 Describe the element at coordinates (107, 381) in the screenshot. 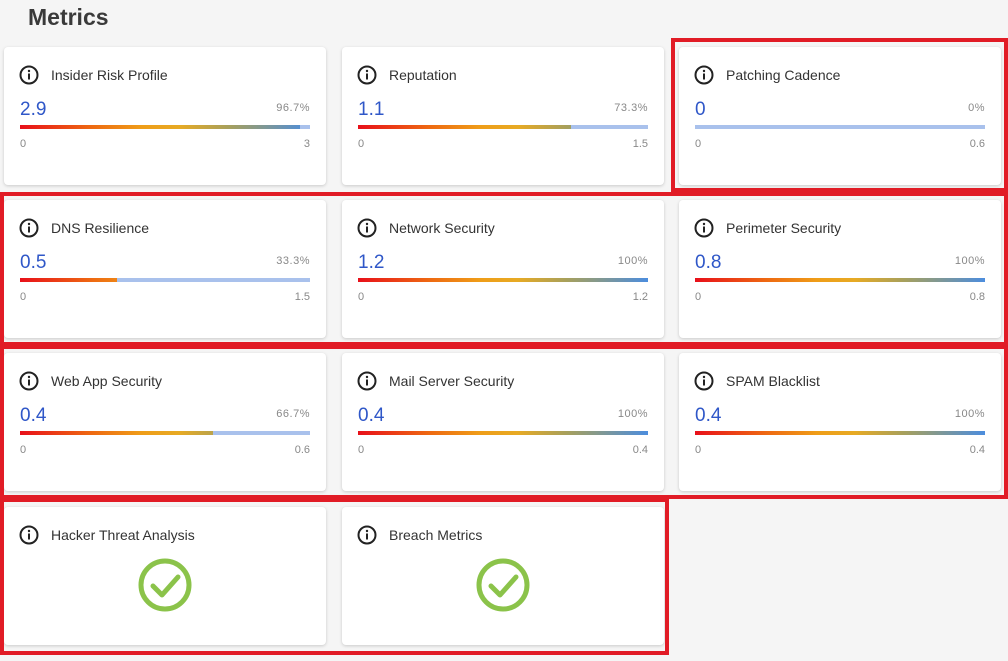

I see `card-title: Web App Security` at that location.